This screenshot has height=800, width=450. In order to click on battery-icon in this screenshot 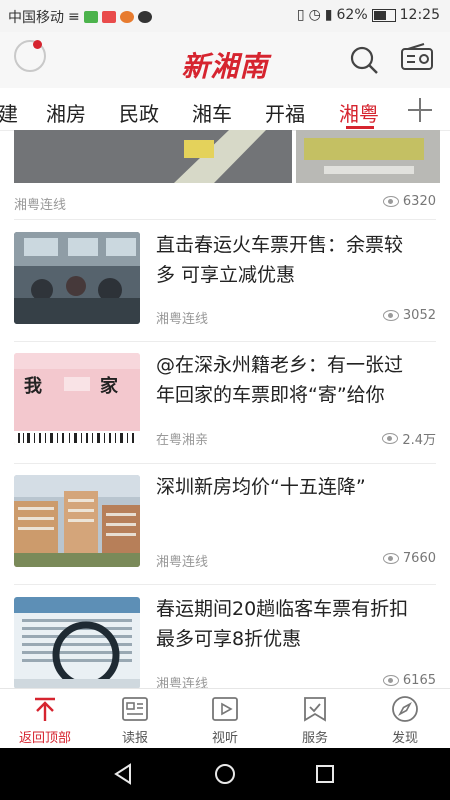, I will do `click(383, 15)`.